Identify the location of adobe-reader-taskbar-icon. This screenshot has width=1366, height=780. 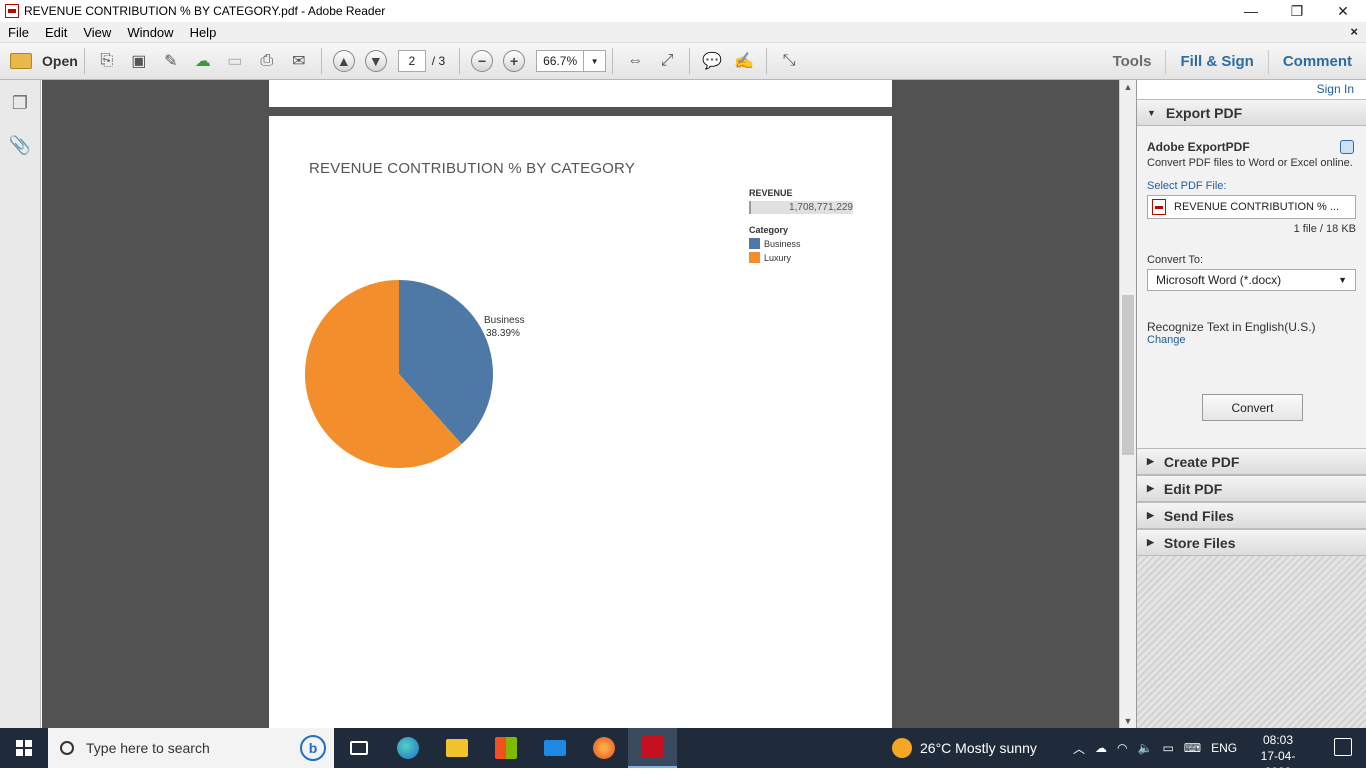
(652, 748).